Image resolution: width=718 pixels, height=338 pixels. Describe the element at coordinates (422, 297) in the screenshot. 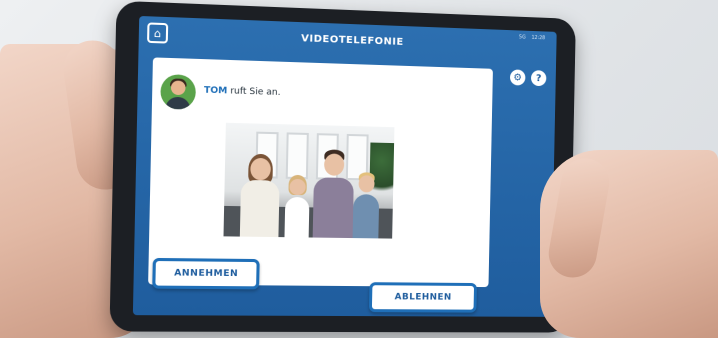

I see `decline-button: ABLEHNEN` at that location.